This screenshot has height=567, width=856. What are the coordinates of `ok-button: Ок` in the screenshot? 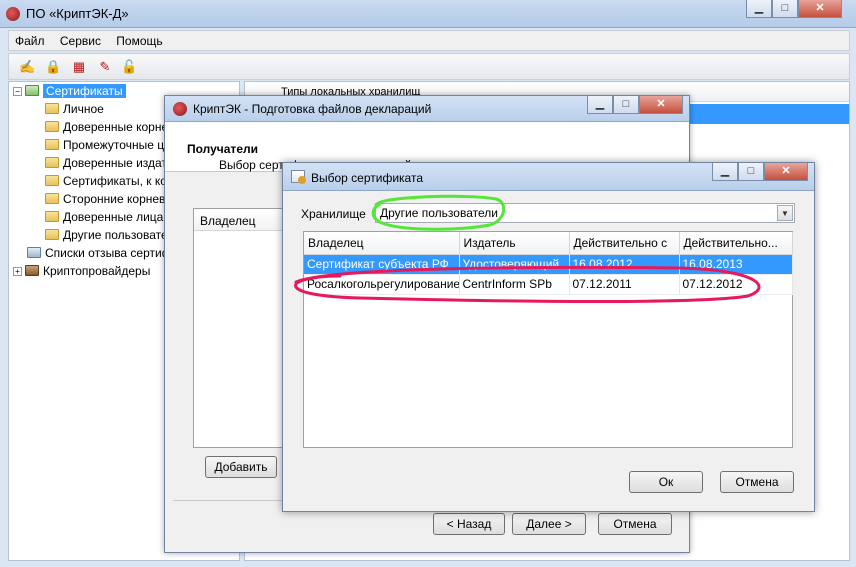 It's located at (666, 482).